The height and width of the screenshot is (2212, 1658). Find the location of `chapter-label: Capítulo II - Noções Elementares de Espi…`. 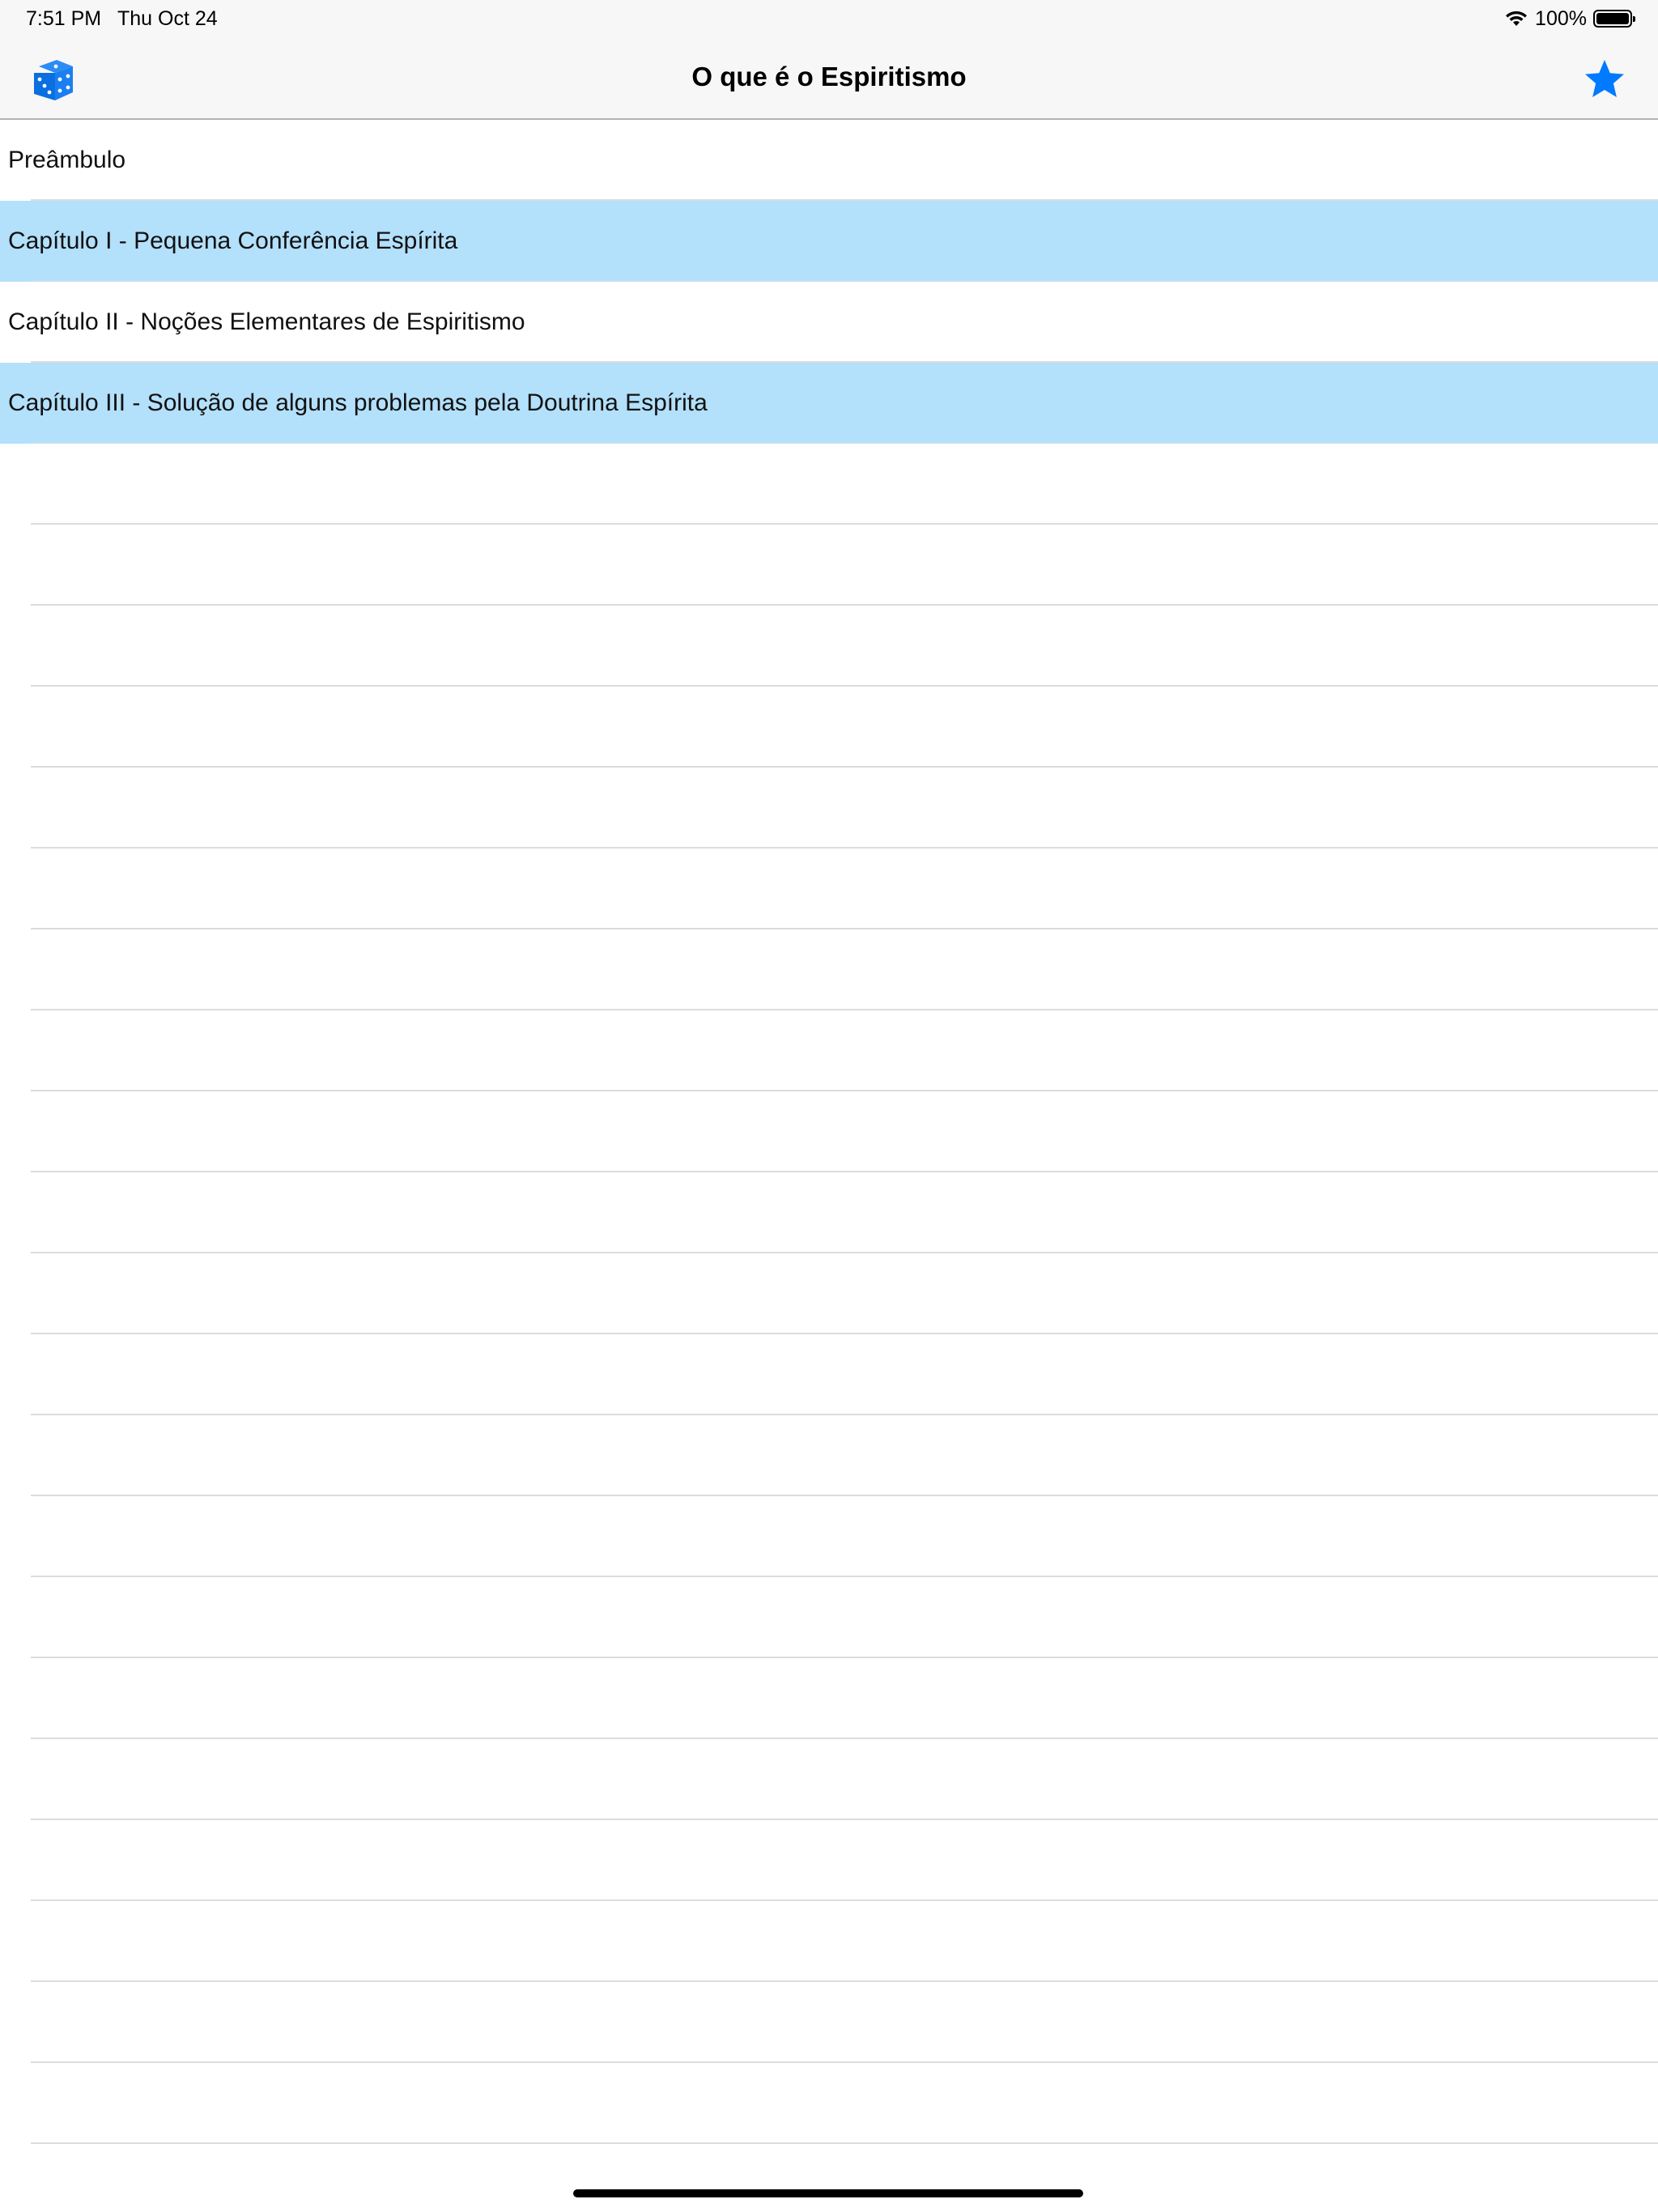

chapter-label: Capítulo II - Noções Elementares de Espi… is located at coordinates (266, 322).